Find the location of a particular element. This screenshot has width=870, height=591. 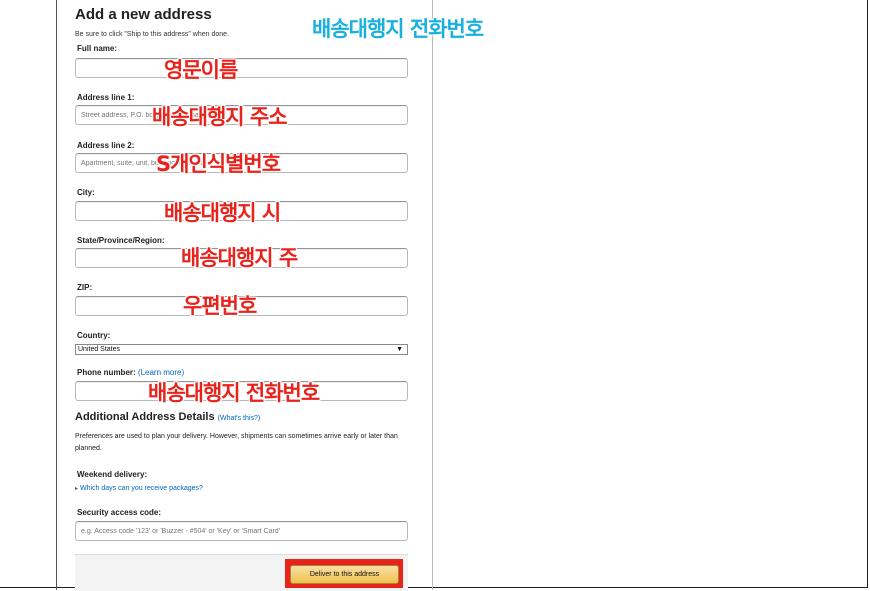

country-select: United States ▼ is located at coordinates (241, 349).